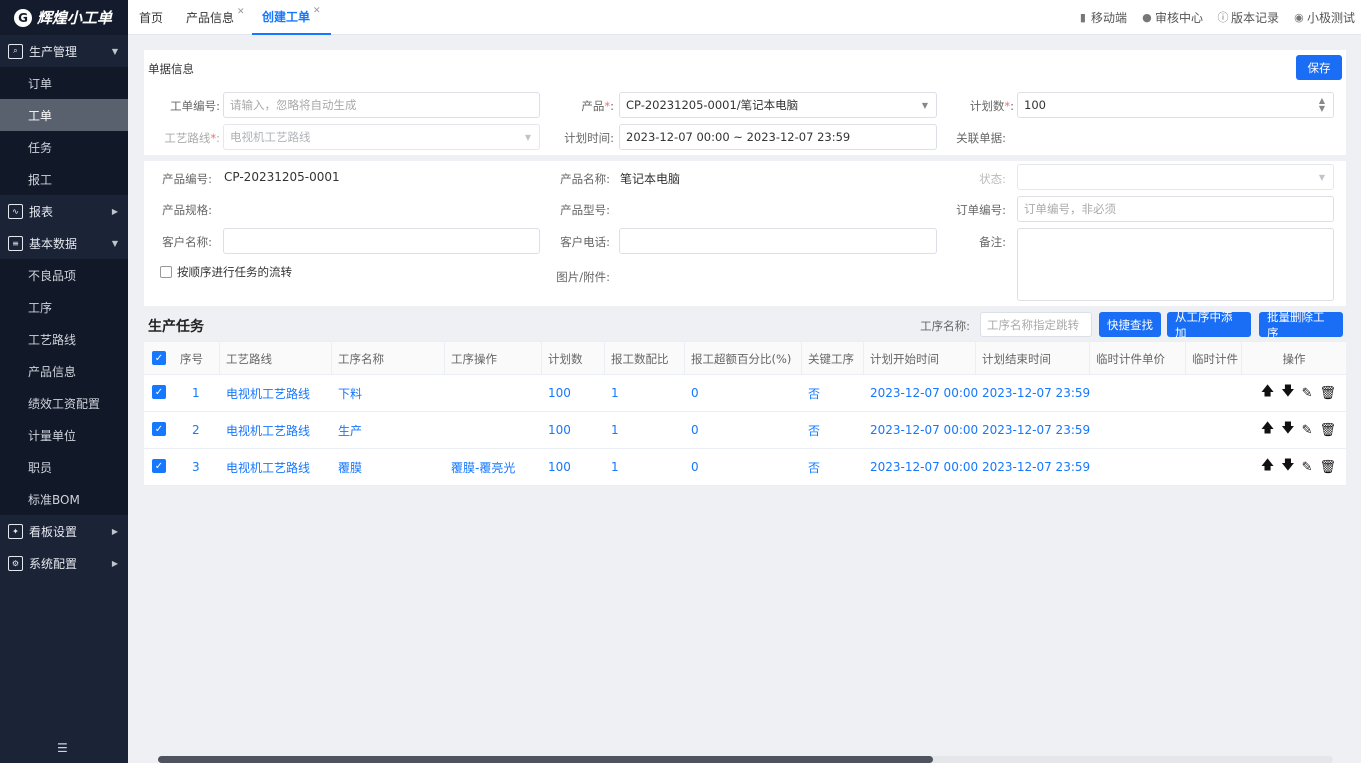 Image resolution: width=1361 pixels, height=763 pixels. I want to click on sidebar-group-reports: ∿ 报表 ▶, so click(64, 211).